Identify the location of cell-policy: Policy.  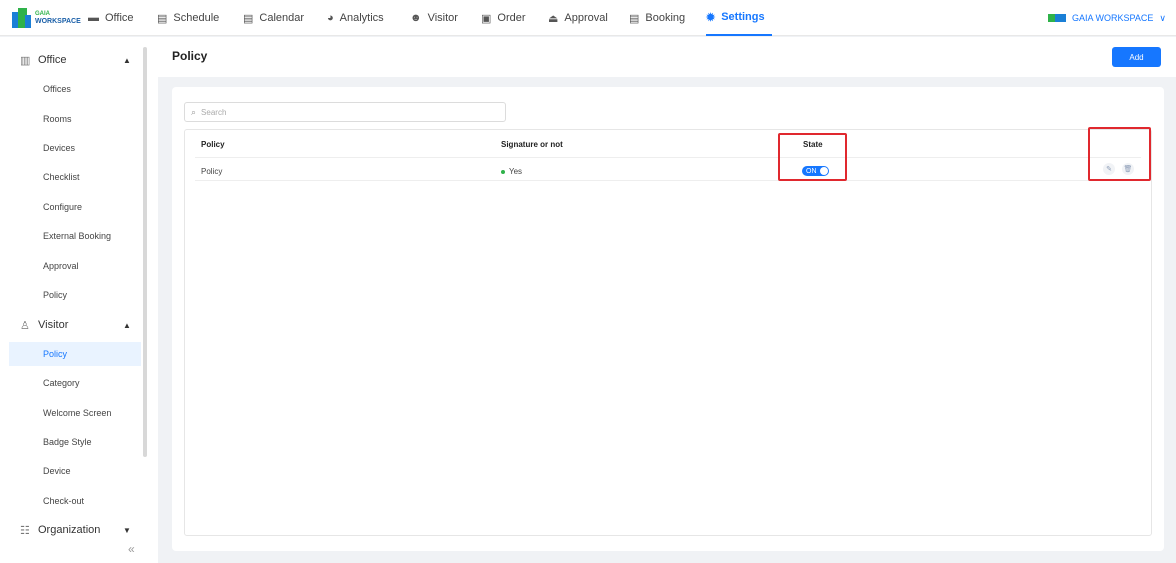
(212, 171).